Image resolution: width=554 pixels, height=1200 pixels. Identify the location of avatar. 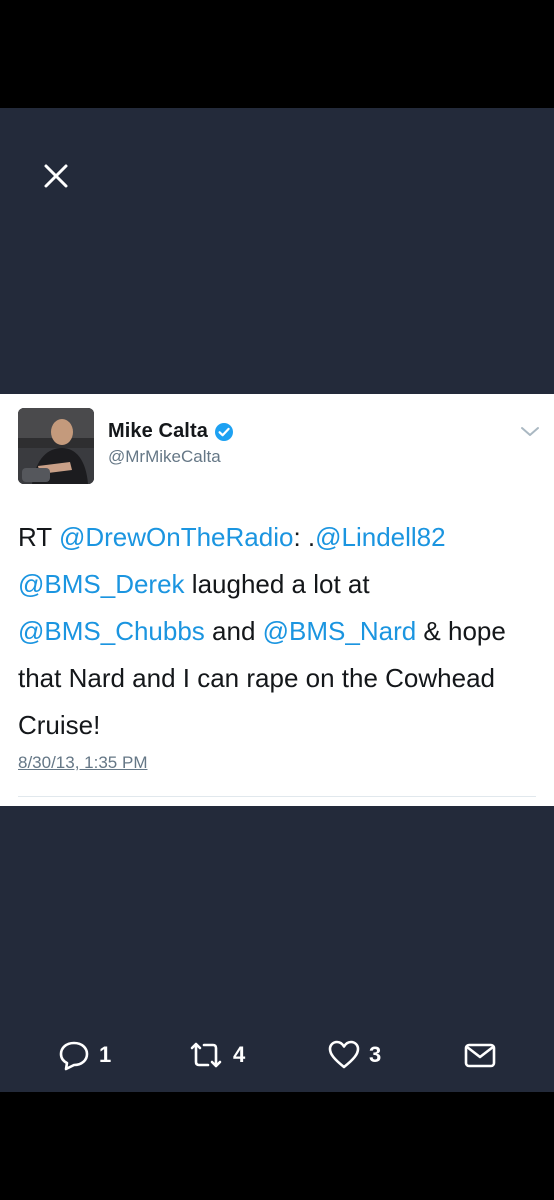
(56, 446).